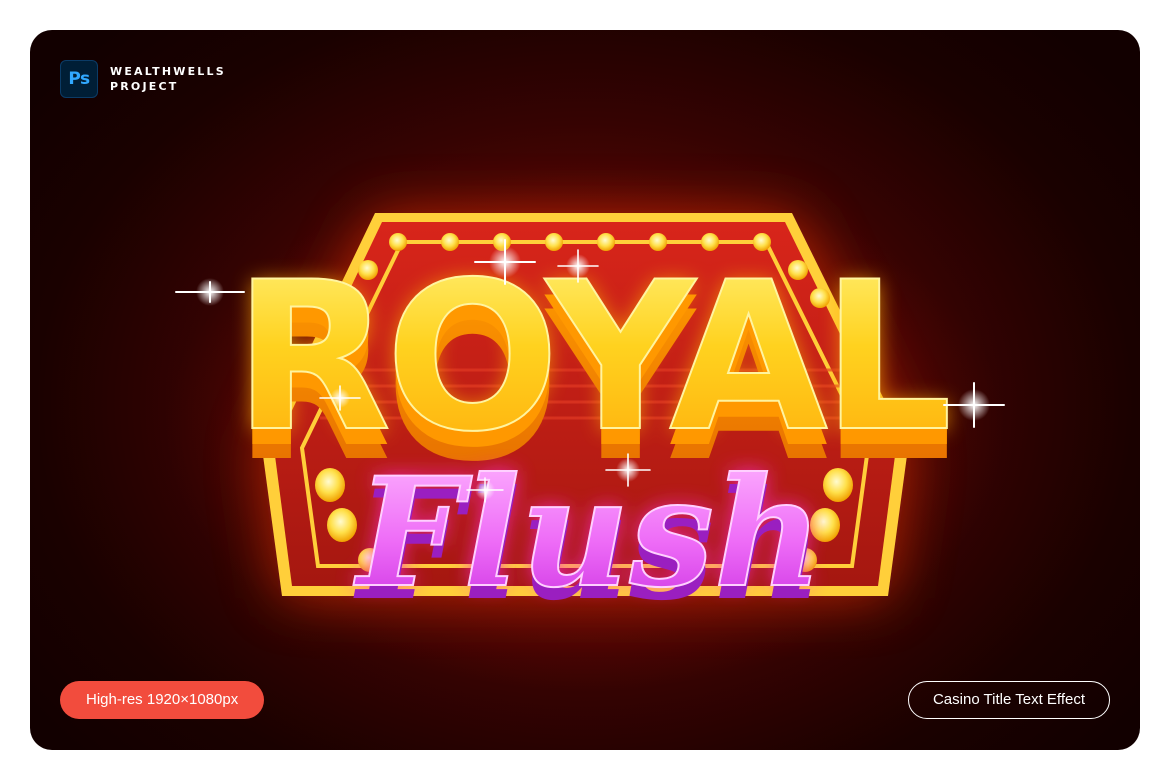 The height and width of the screenshot is (780, 1170). I want to click on title-flush: Flush, so click(588, 533).